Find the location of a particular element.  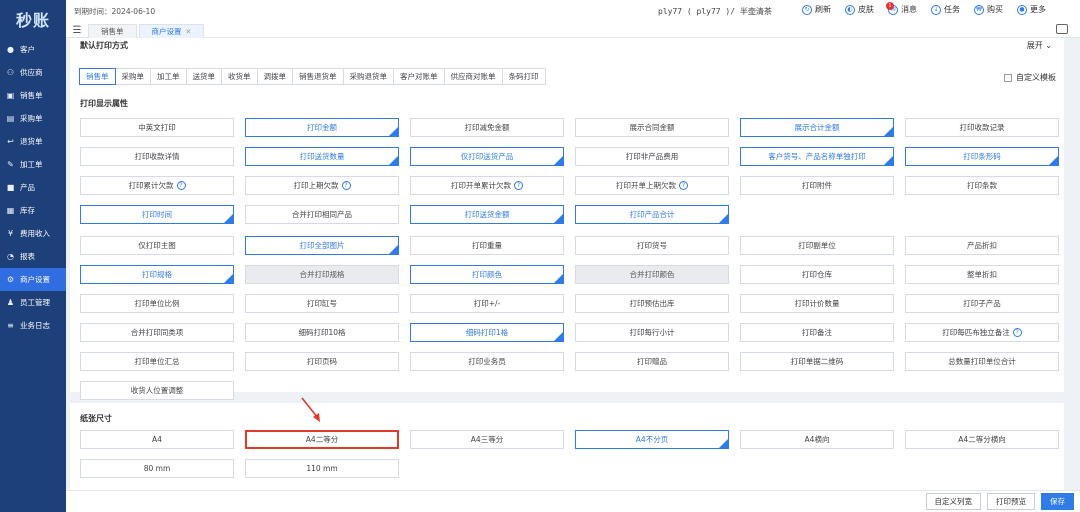

option-button: A4二等分横向 is located at coordinates (982, 439).